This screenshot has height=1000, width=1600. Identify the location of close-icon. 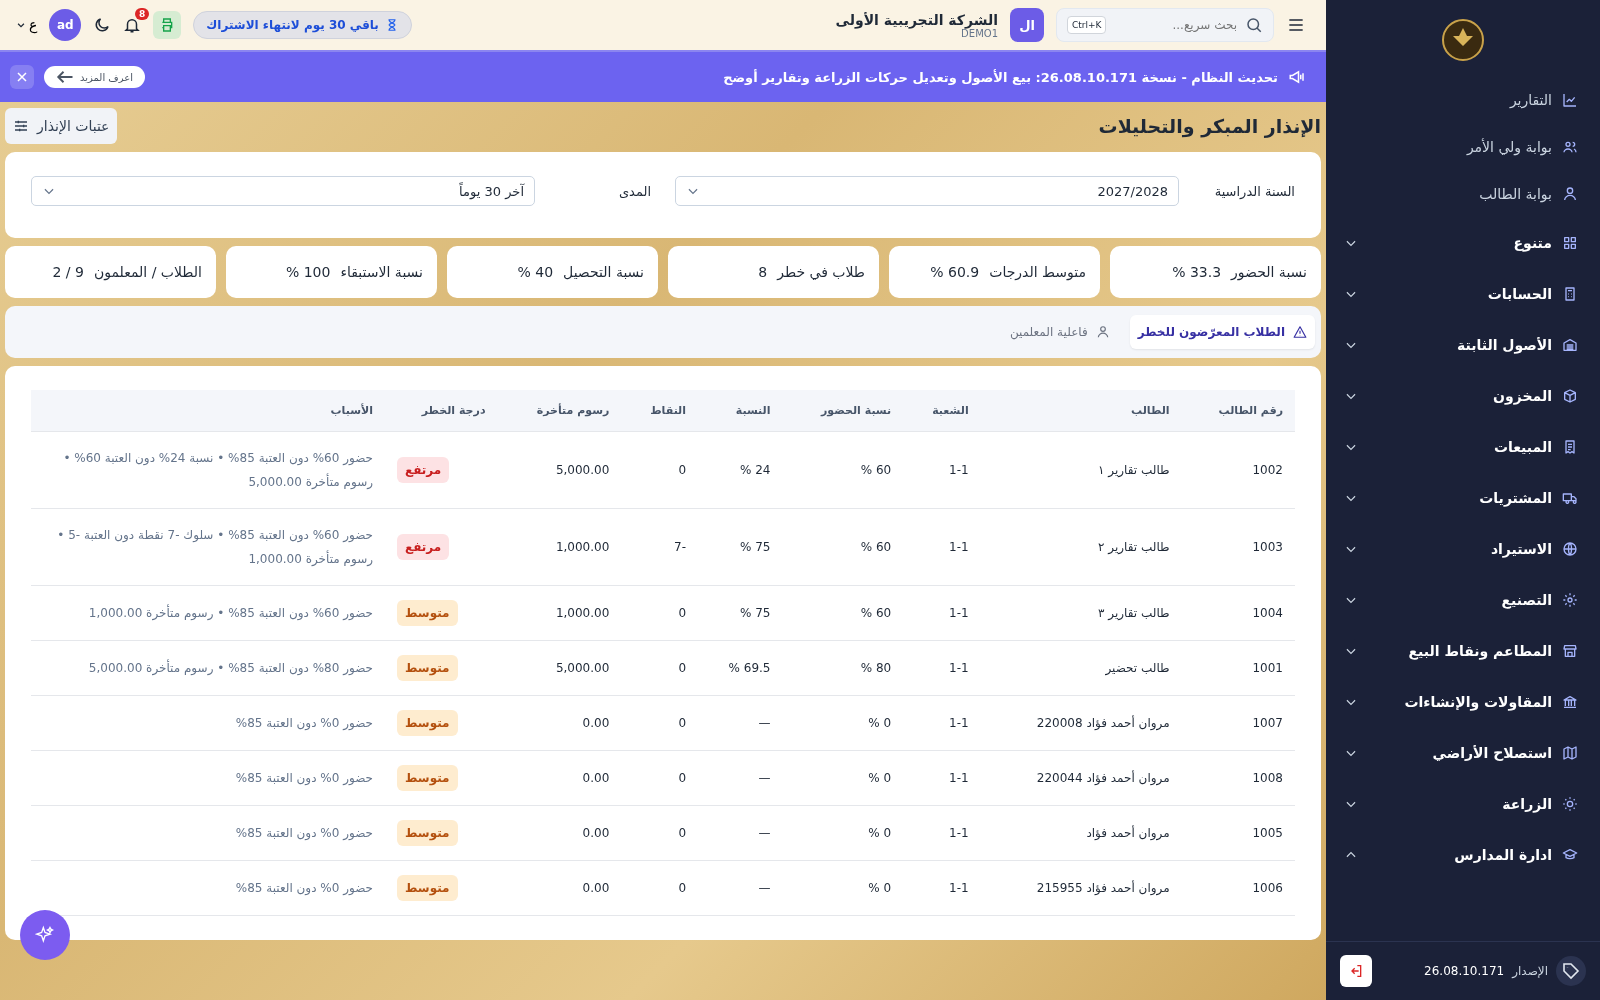
(22, 77).